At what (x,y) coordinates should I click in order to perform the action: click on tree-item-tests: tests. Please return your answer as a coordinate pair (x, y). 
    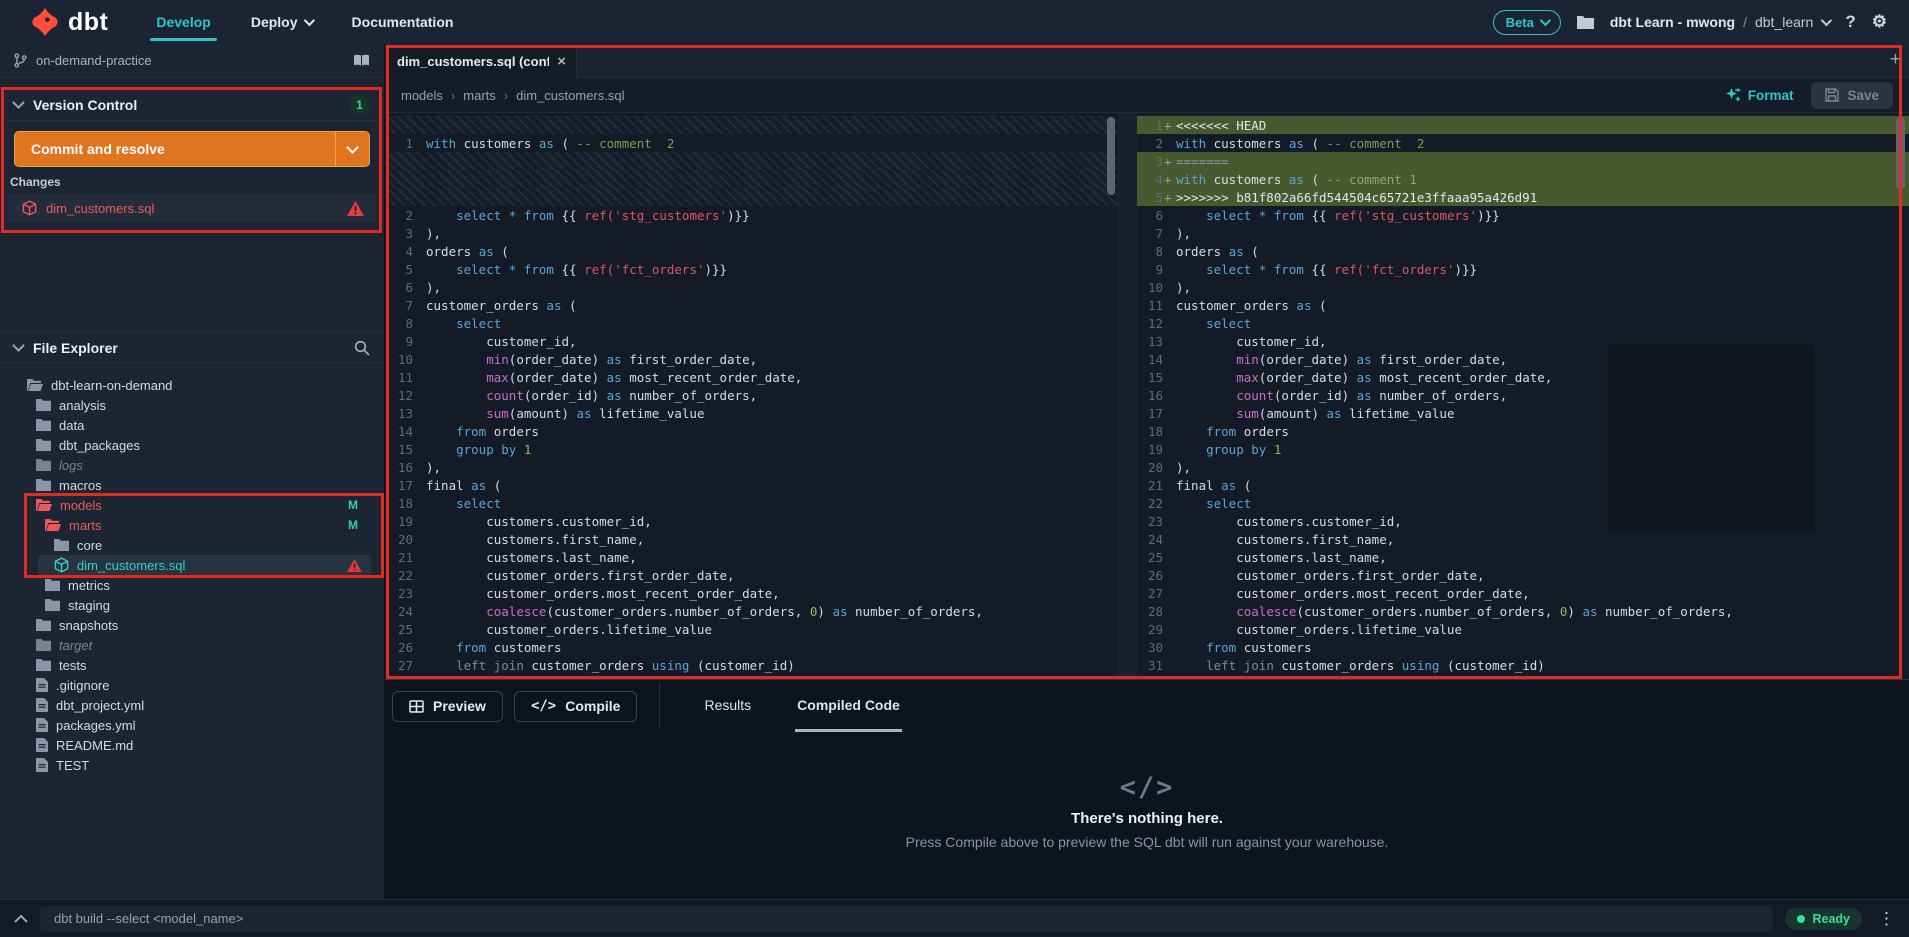
    Looking at the image, I should click on (192, 665).